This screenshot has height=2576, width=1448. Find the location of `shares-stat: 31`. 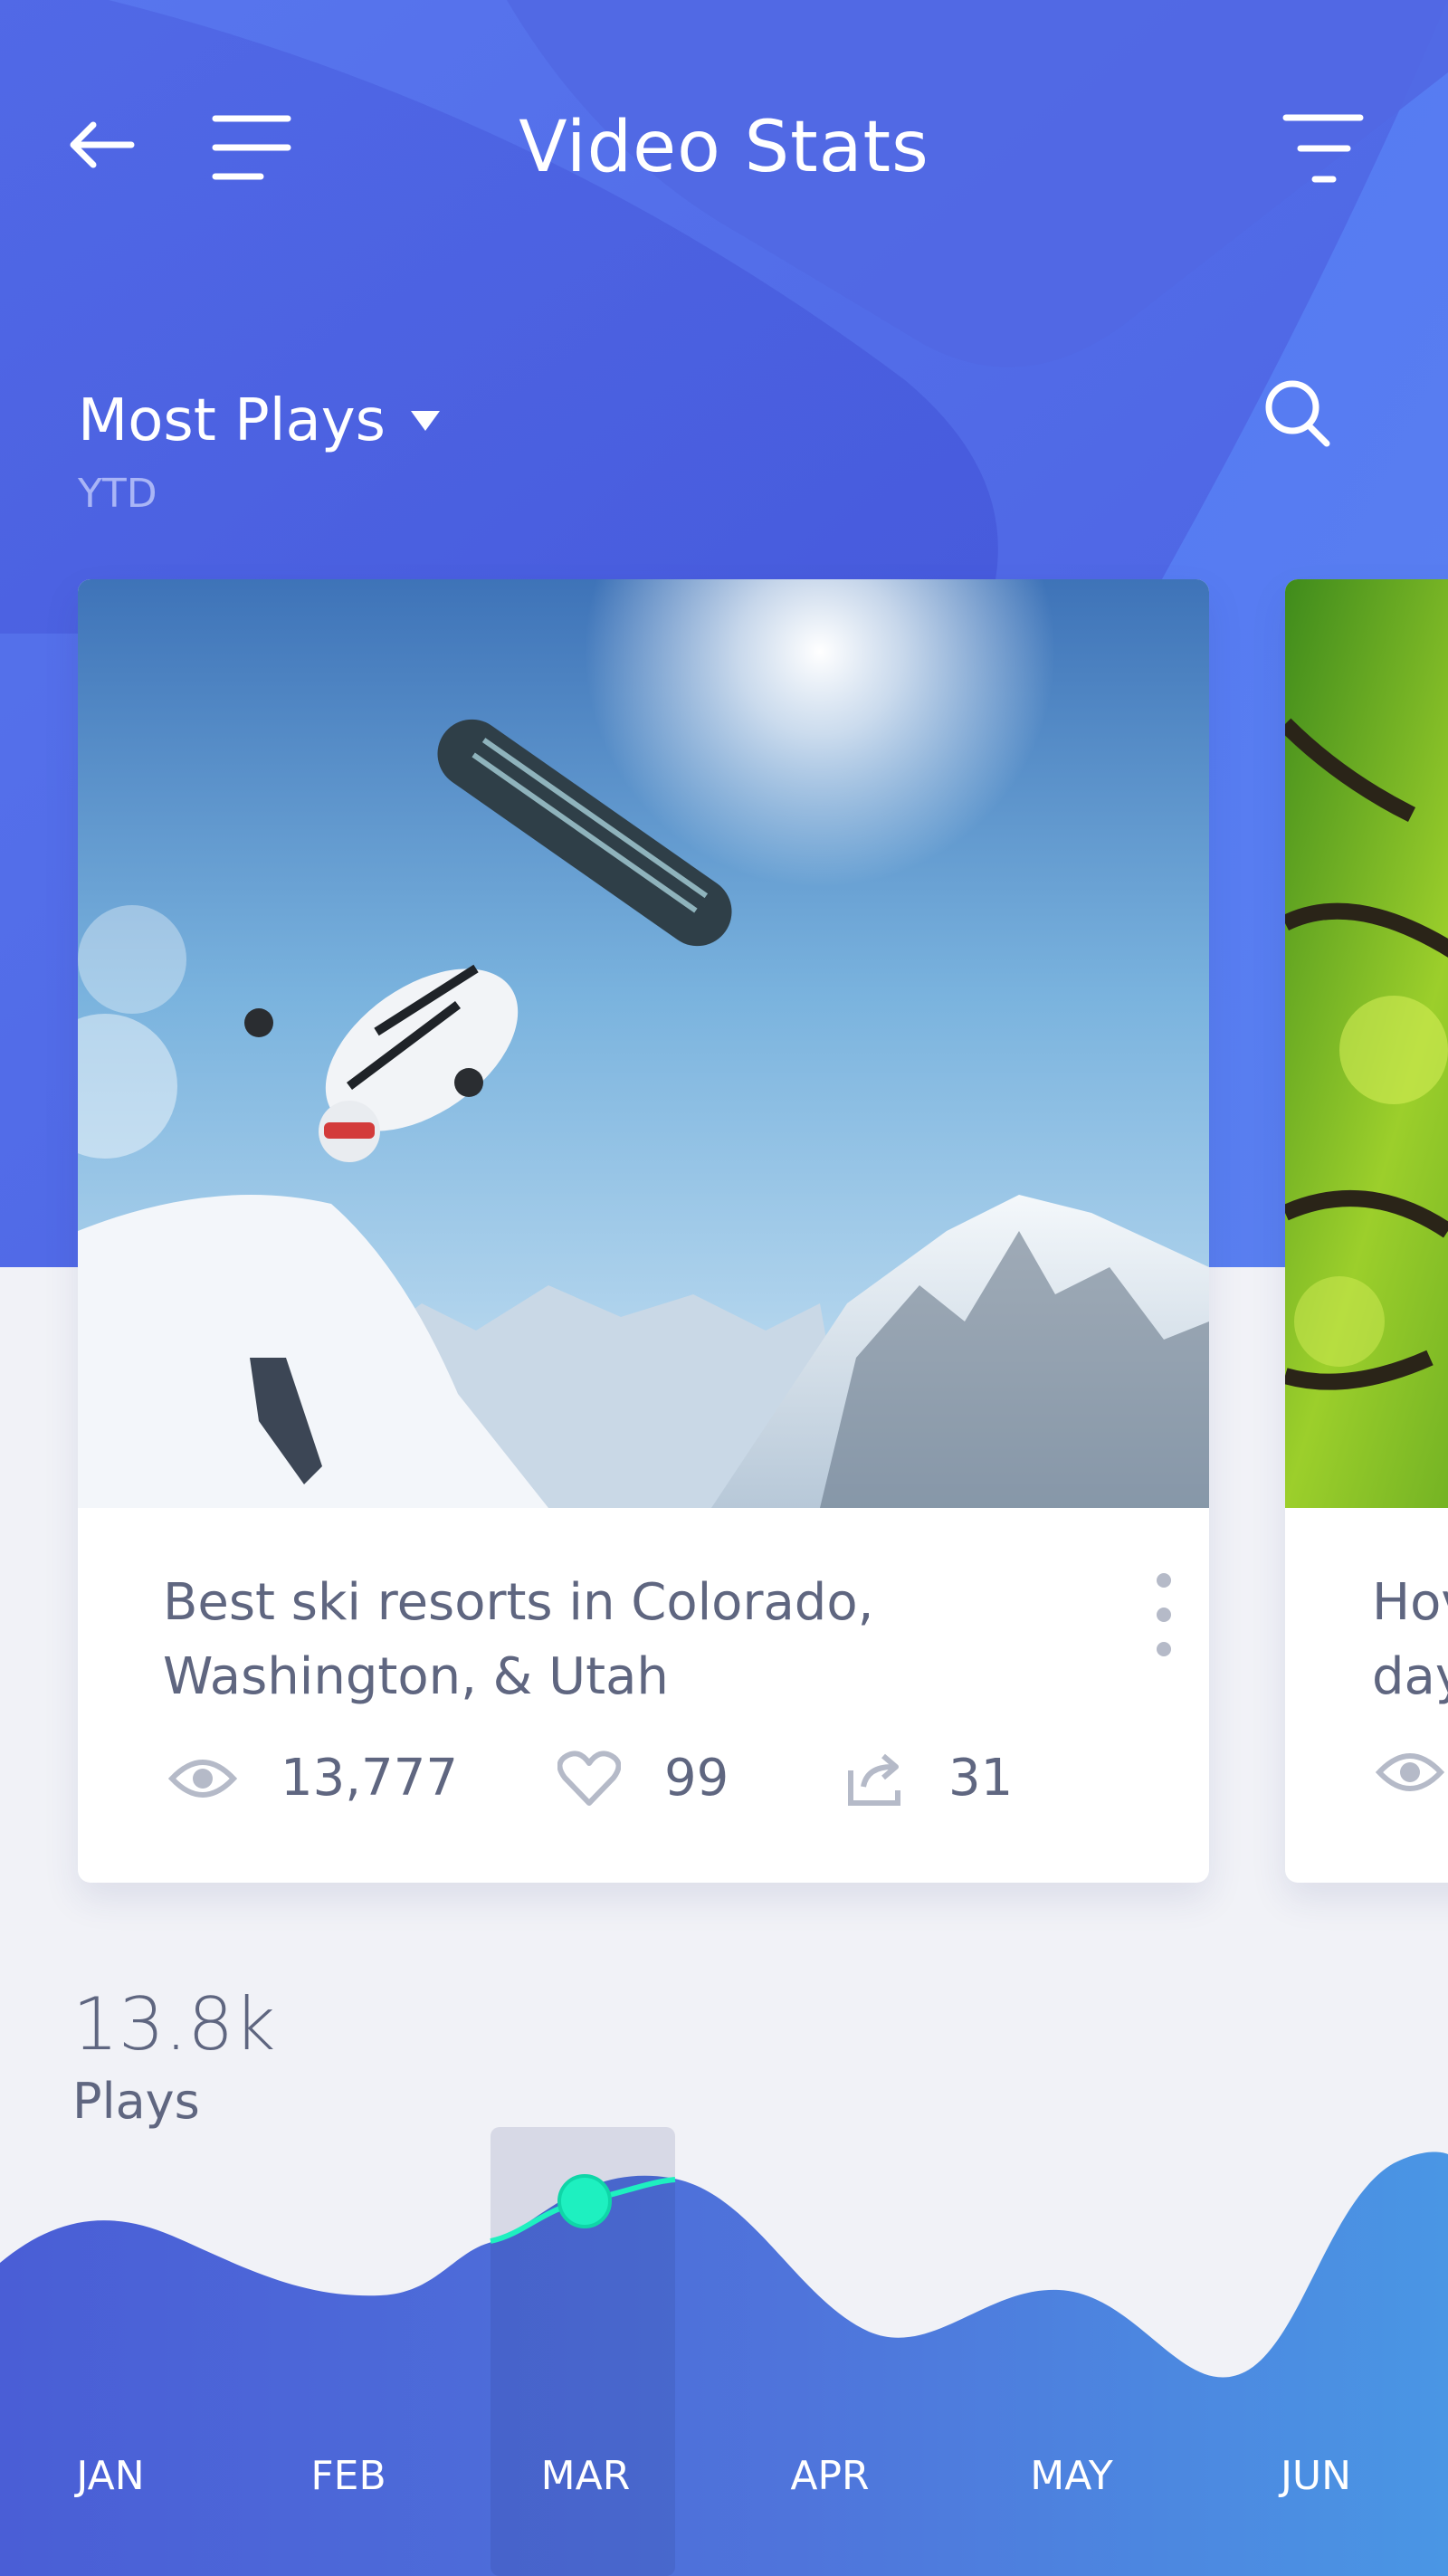

shares-stat: 31 is located at coordinates (929, 1778).